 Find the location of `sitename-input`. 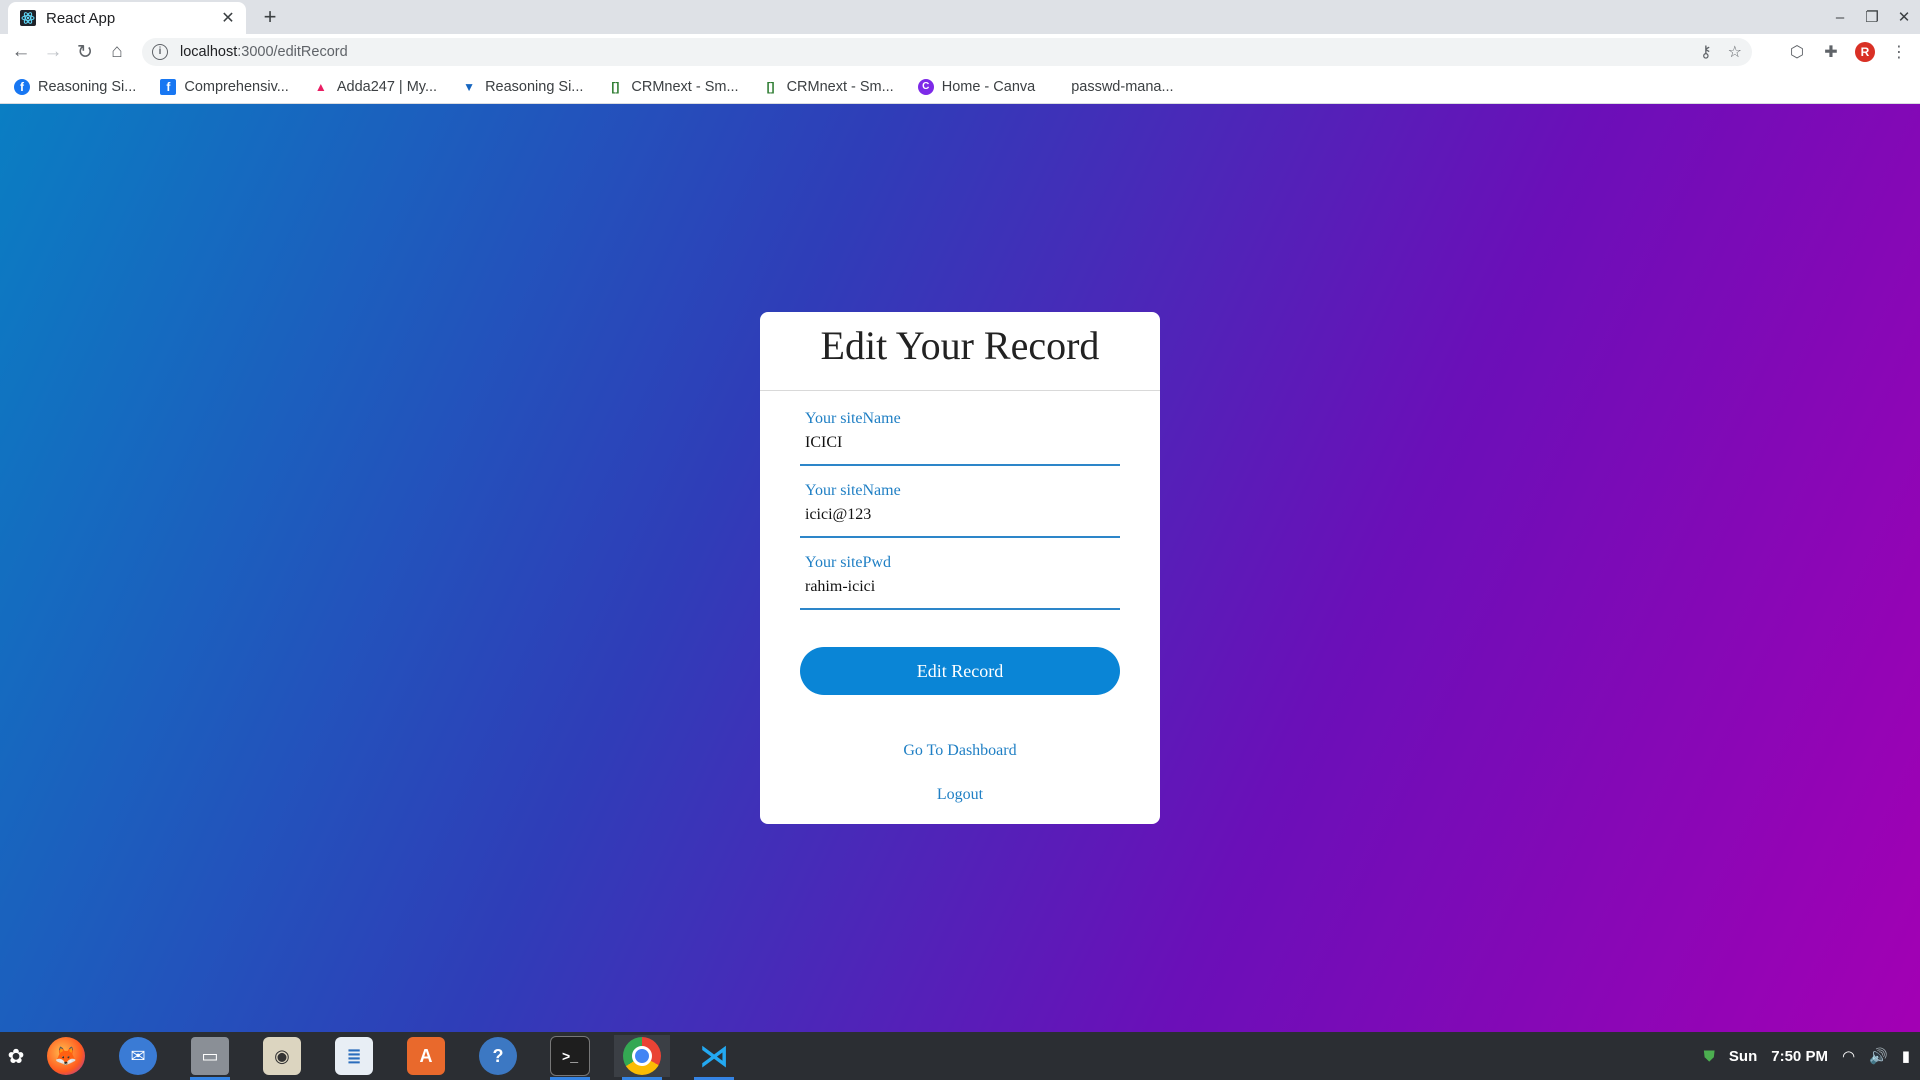

sitename-input is located at coordinates (955, 443).